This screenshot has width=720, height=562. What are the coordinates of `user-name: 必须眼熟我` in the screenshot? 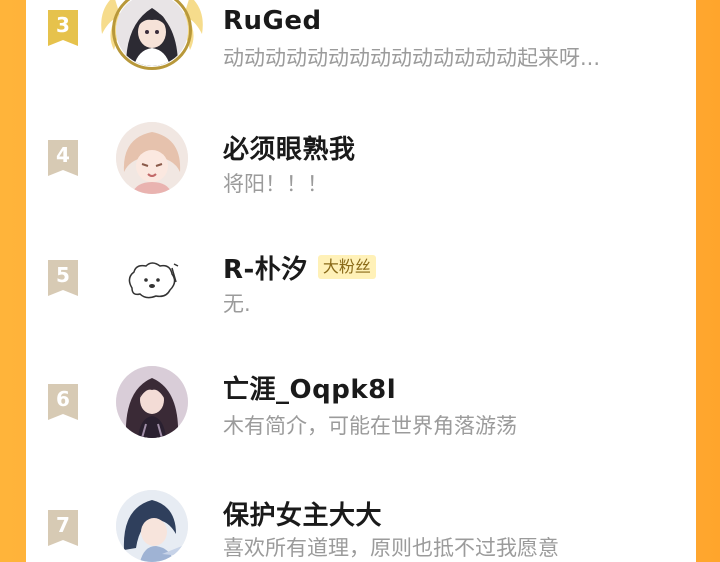 It's located at (289, 147).